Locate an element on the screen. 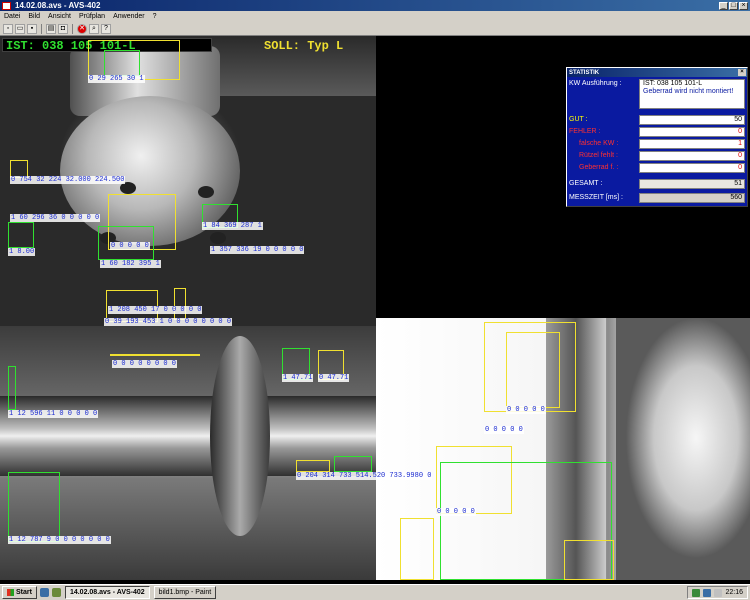 The width and height of the screenshot is (750, 600). stop-icon: ✕ is located at coordinates (82, 28).